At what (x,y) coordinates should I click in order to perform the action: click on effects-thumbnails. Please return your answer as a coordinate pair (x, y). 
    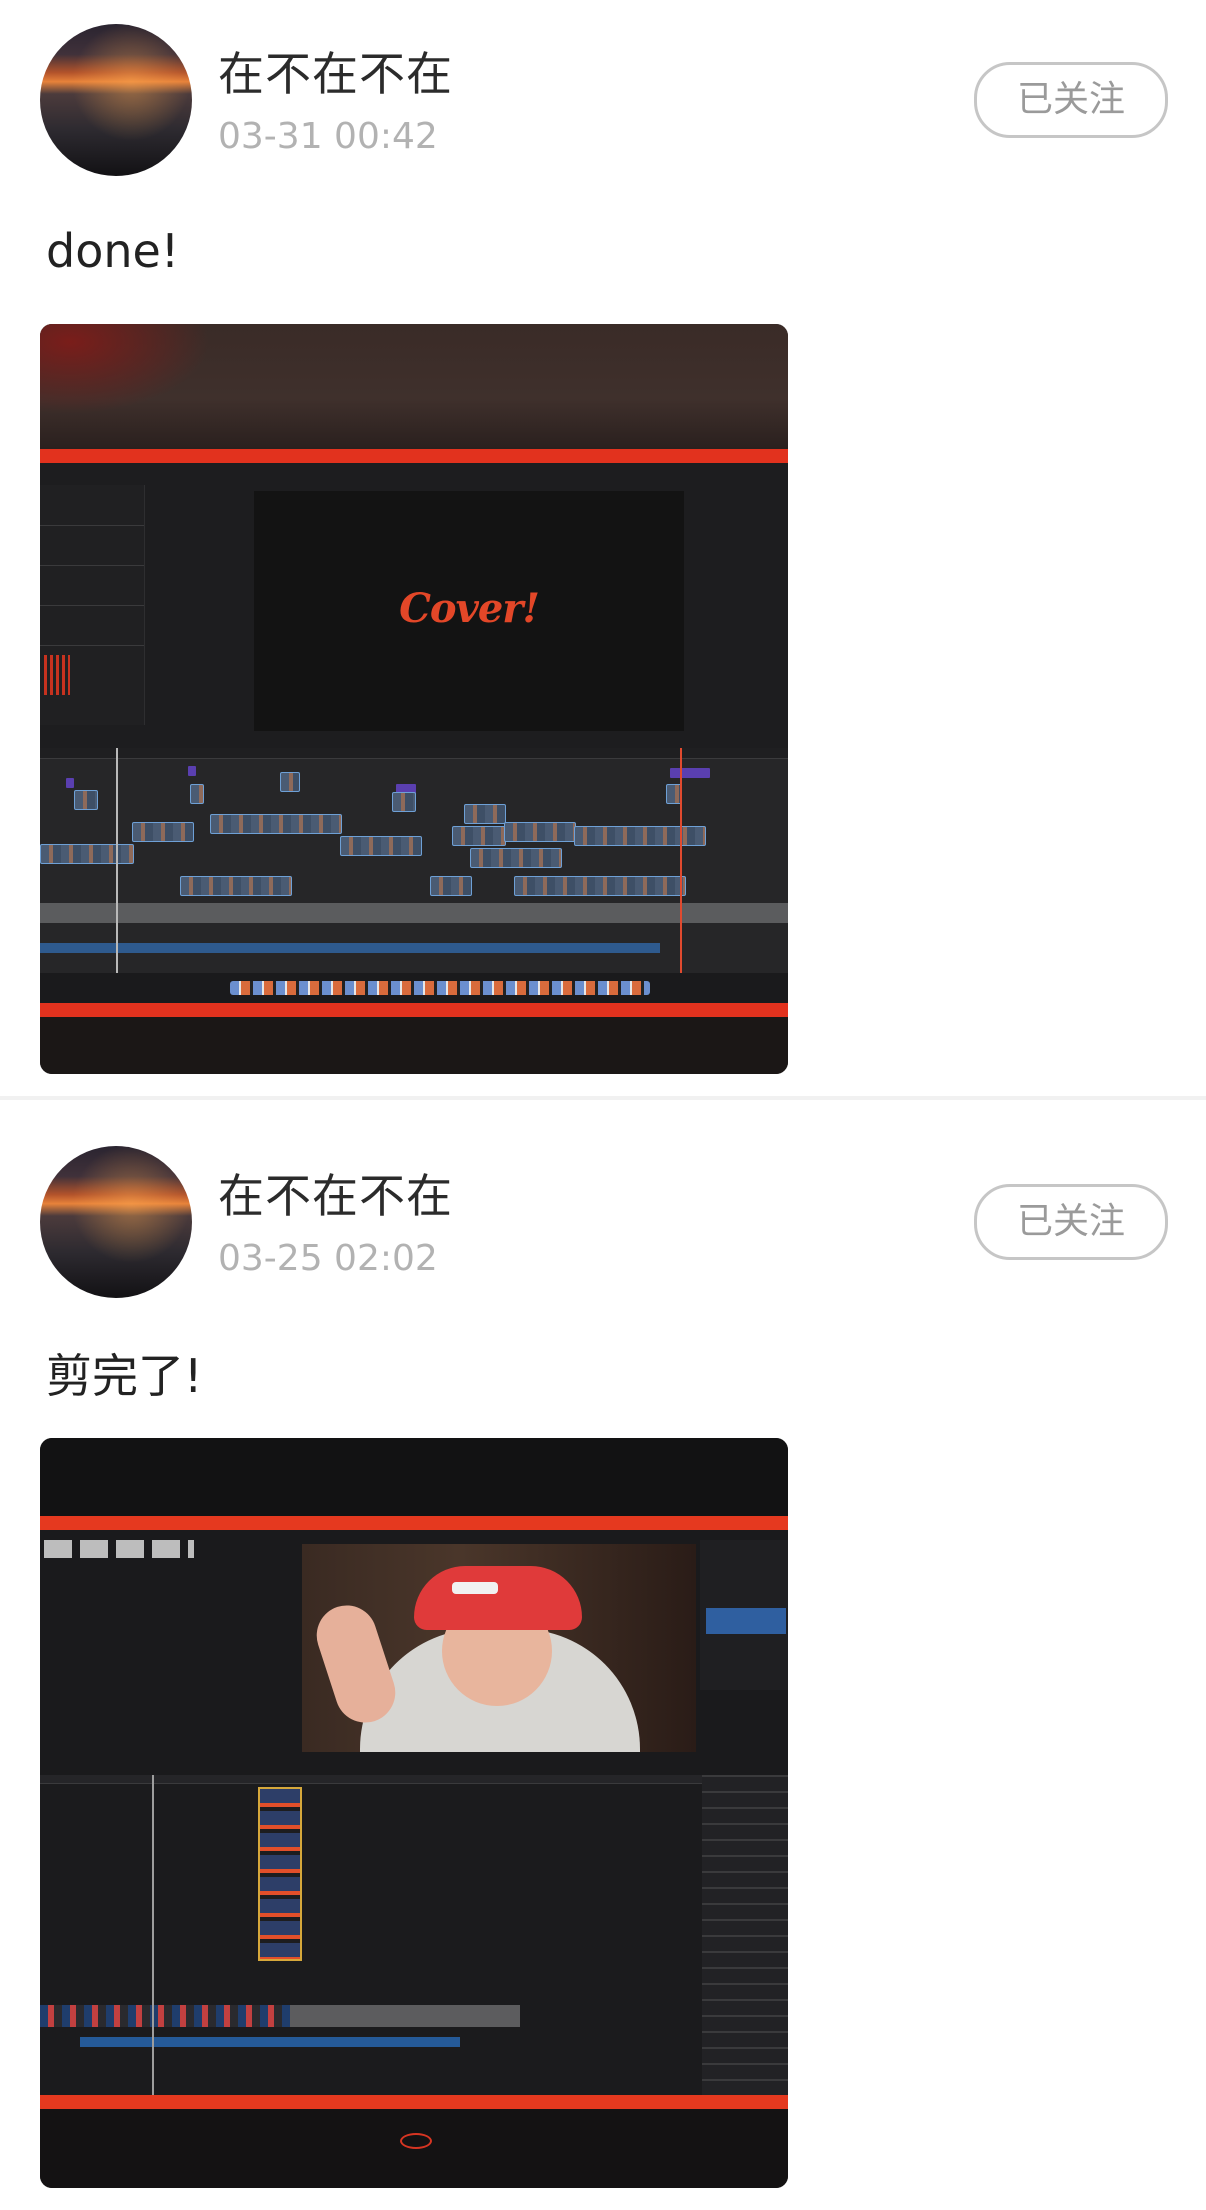
    Looking at the image, I should click on (119, 1549).